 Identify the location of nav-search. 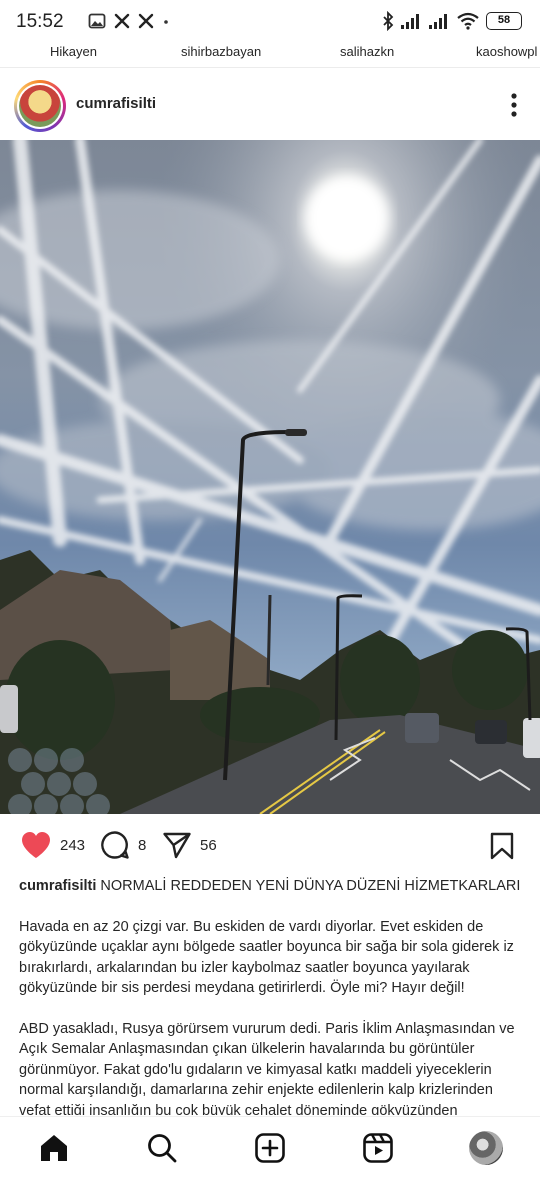
(162, 1148).